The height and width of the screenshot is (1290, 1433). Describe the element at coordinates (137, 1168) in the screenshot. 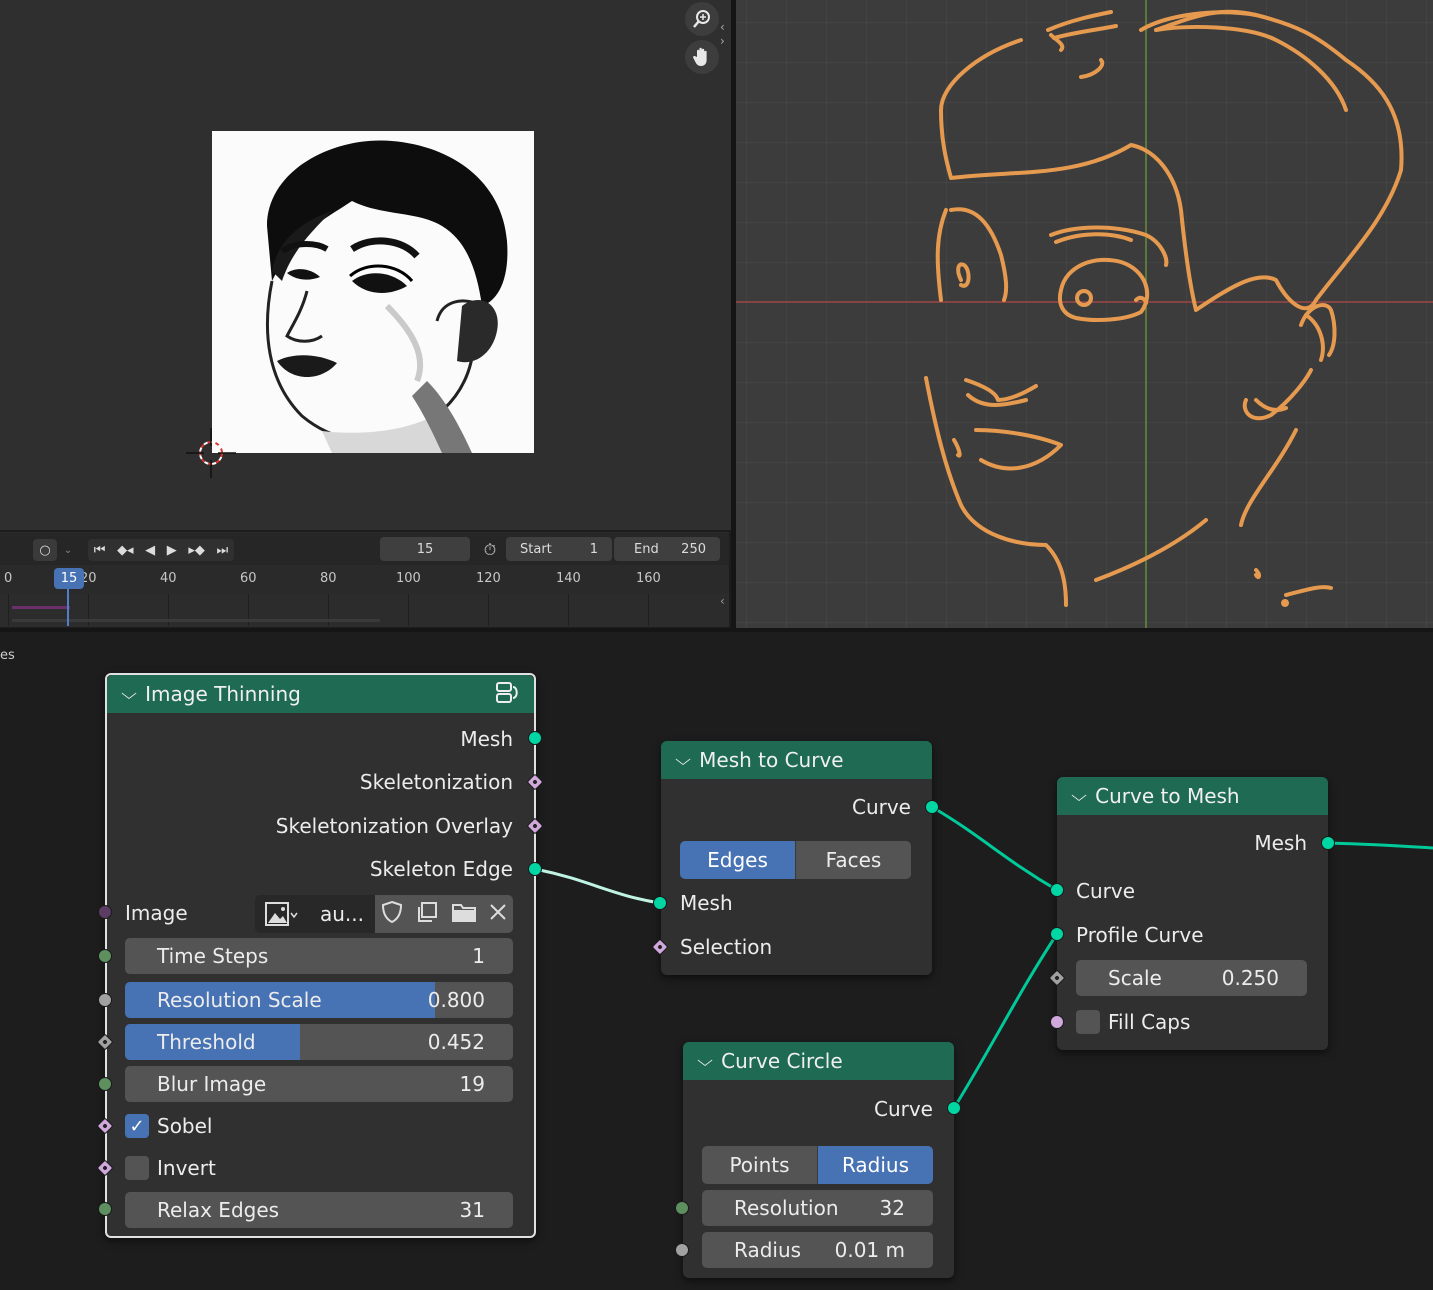

I see `invert-checkbox` at that location.